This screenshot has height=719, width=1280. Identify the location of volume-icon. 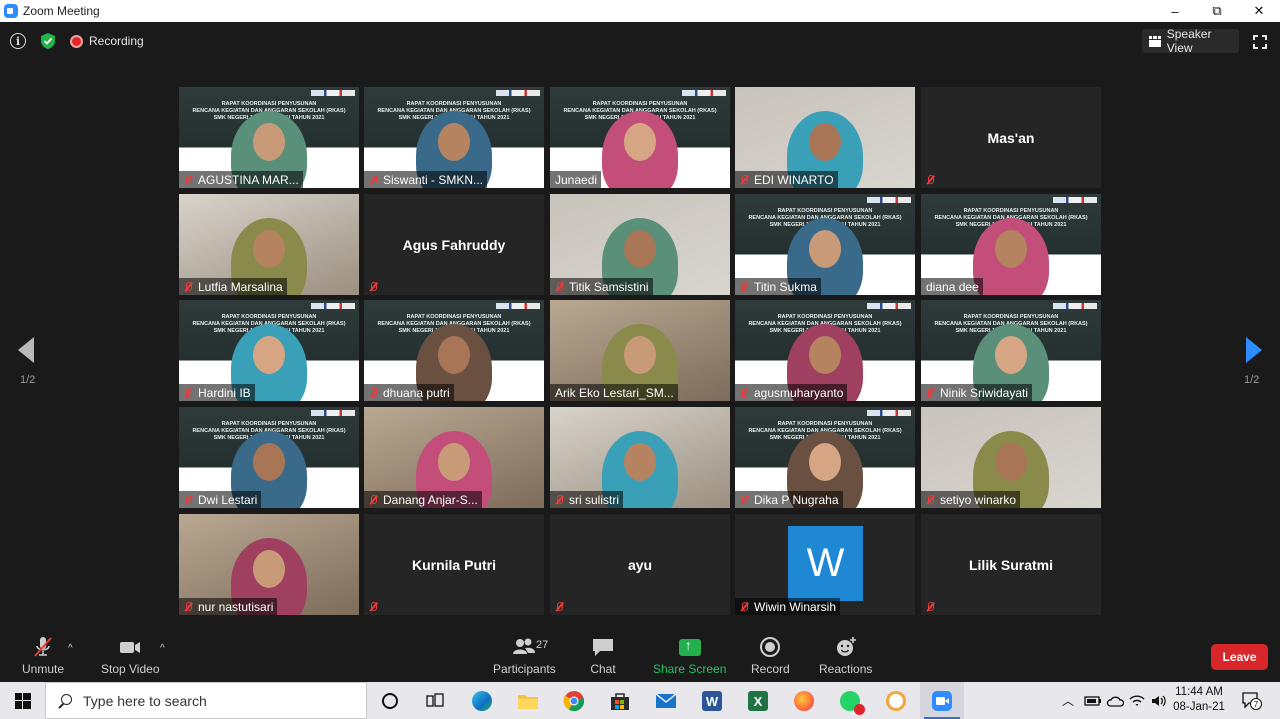
(1159, 701).